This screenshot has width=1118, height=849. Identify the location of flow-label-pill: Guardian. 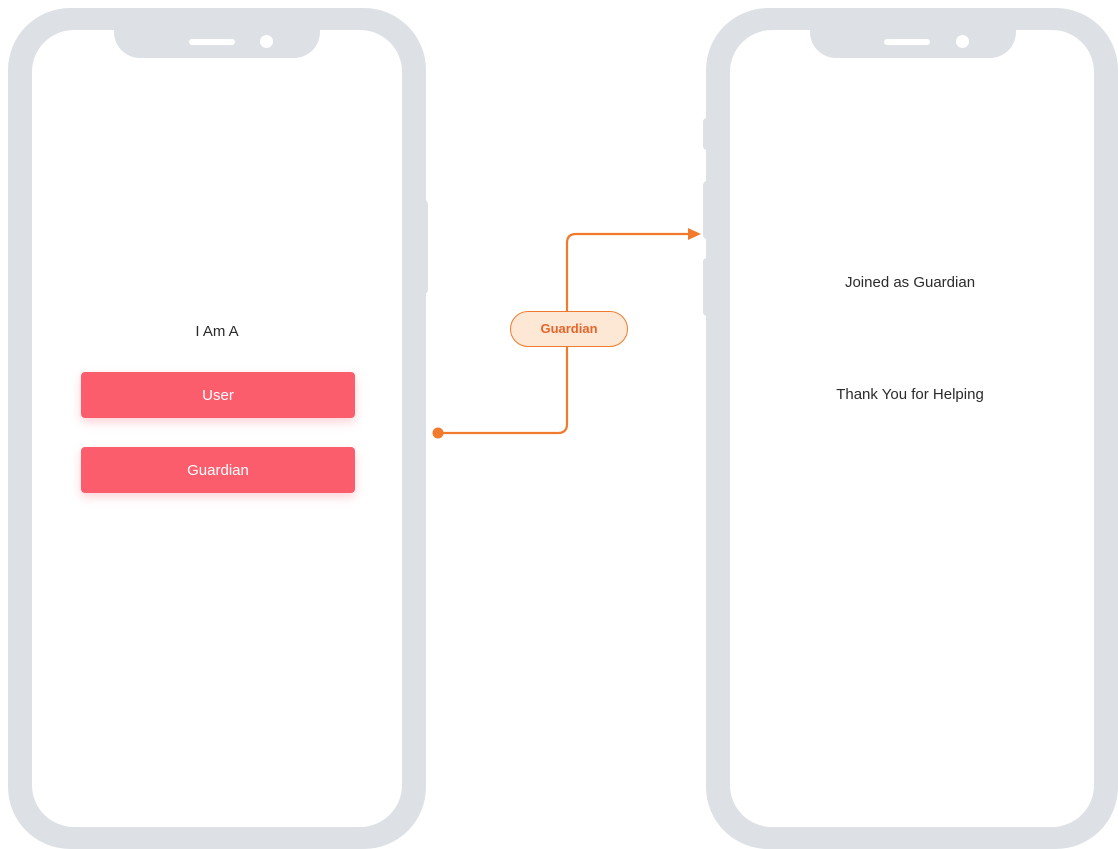
(569, 329).